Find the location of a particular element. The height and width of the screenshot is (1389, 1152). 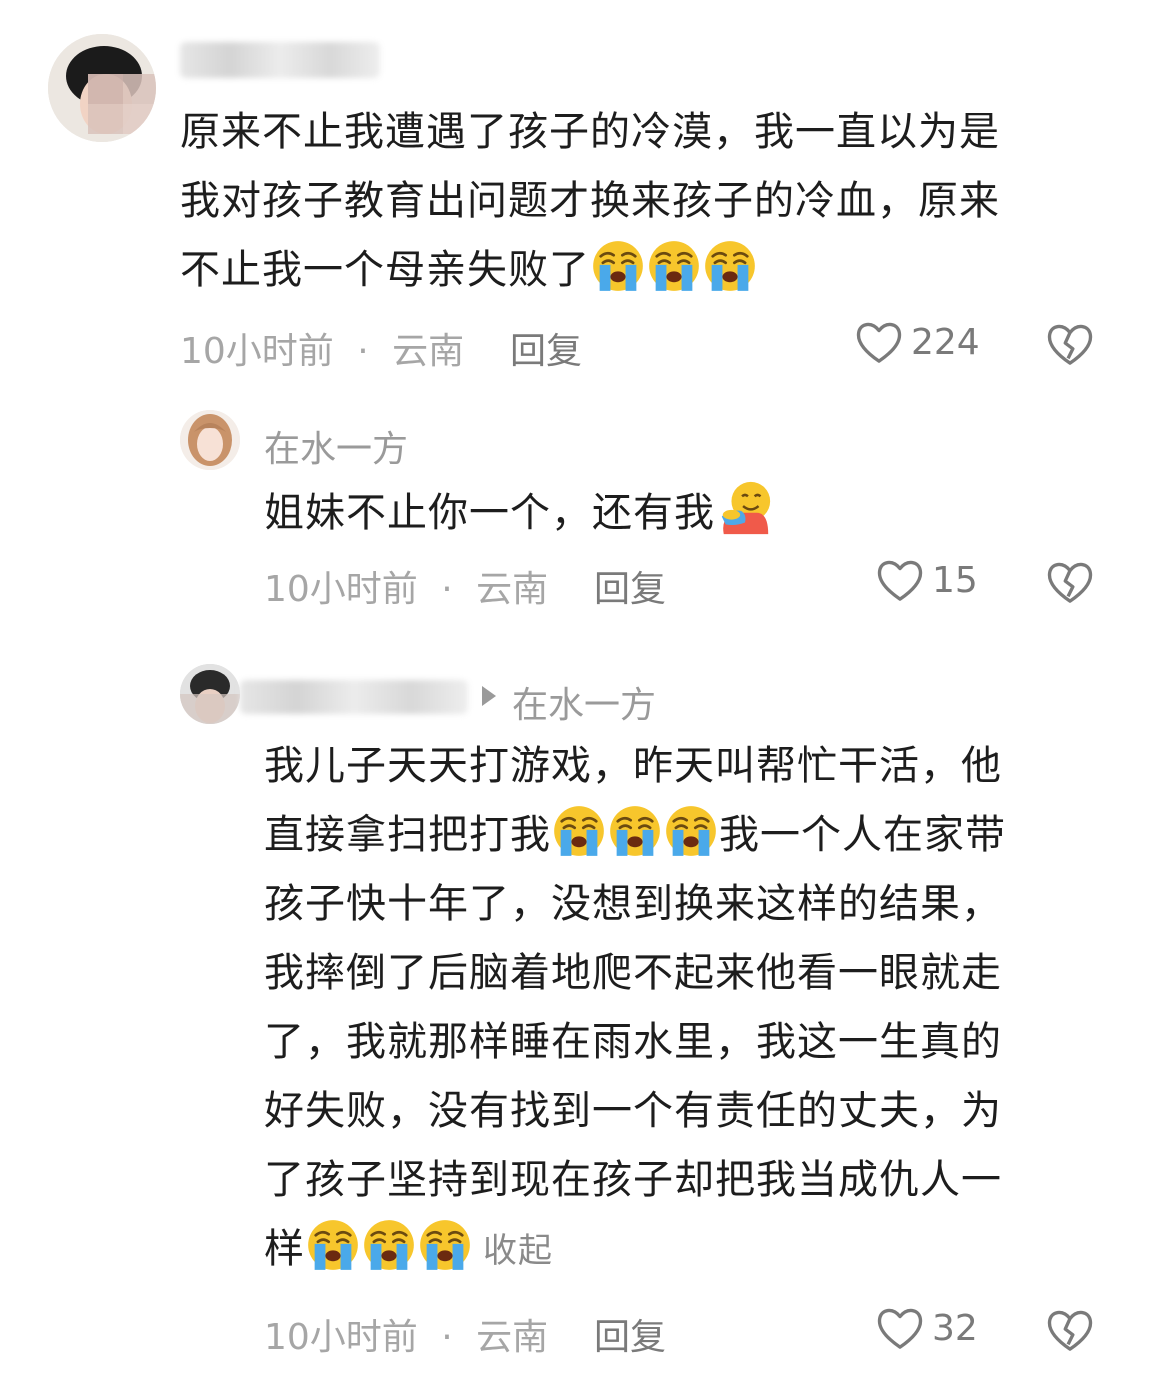

text-line: 我儿子天天打游戏，昨天叫帮忙干活，他 is located at coordinates (633, 766).